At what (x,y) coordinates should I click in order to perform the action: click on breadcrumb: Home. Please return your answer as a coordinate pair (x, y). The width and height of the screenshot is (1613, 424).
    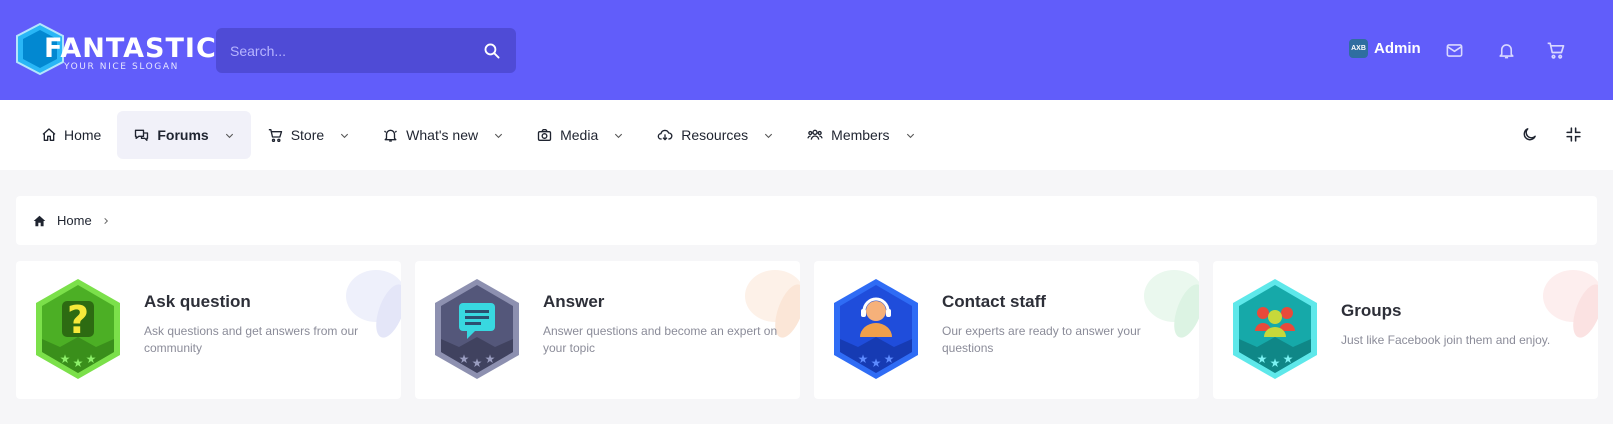
    Looking at the image, I should click on (806, 220).